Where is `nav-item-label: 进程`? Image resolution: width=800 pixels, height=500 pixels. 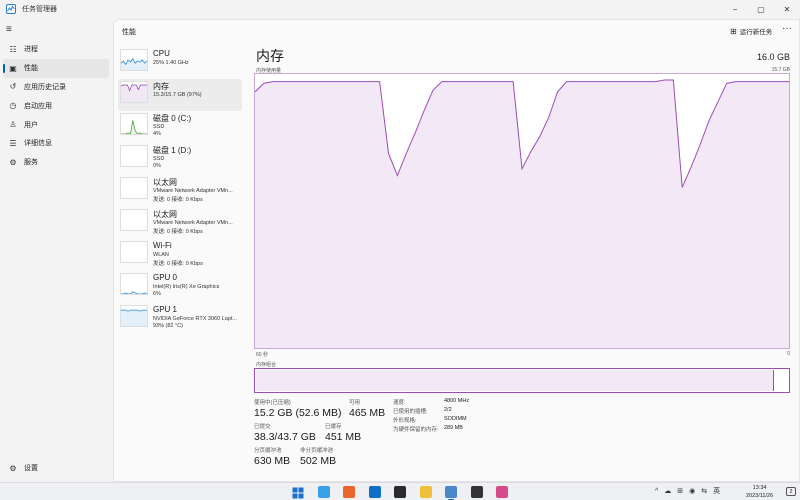
nav-item-label: 进程 is located at coordinates (31, 50).